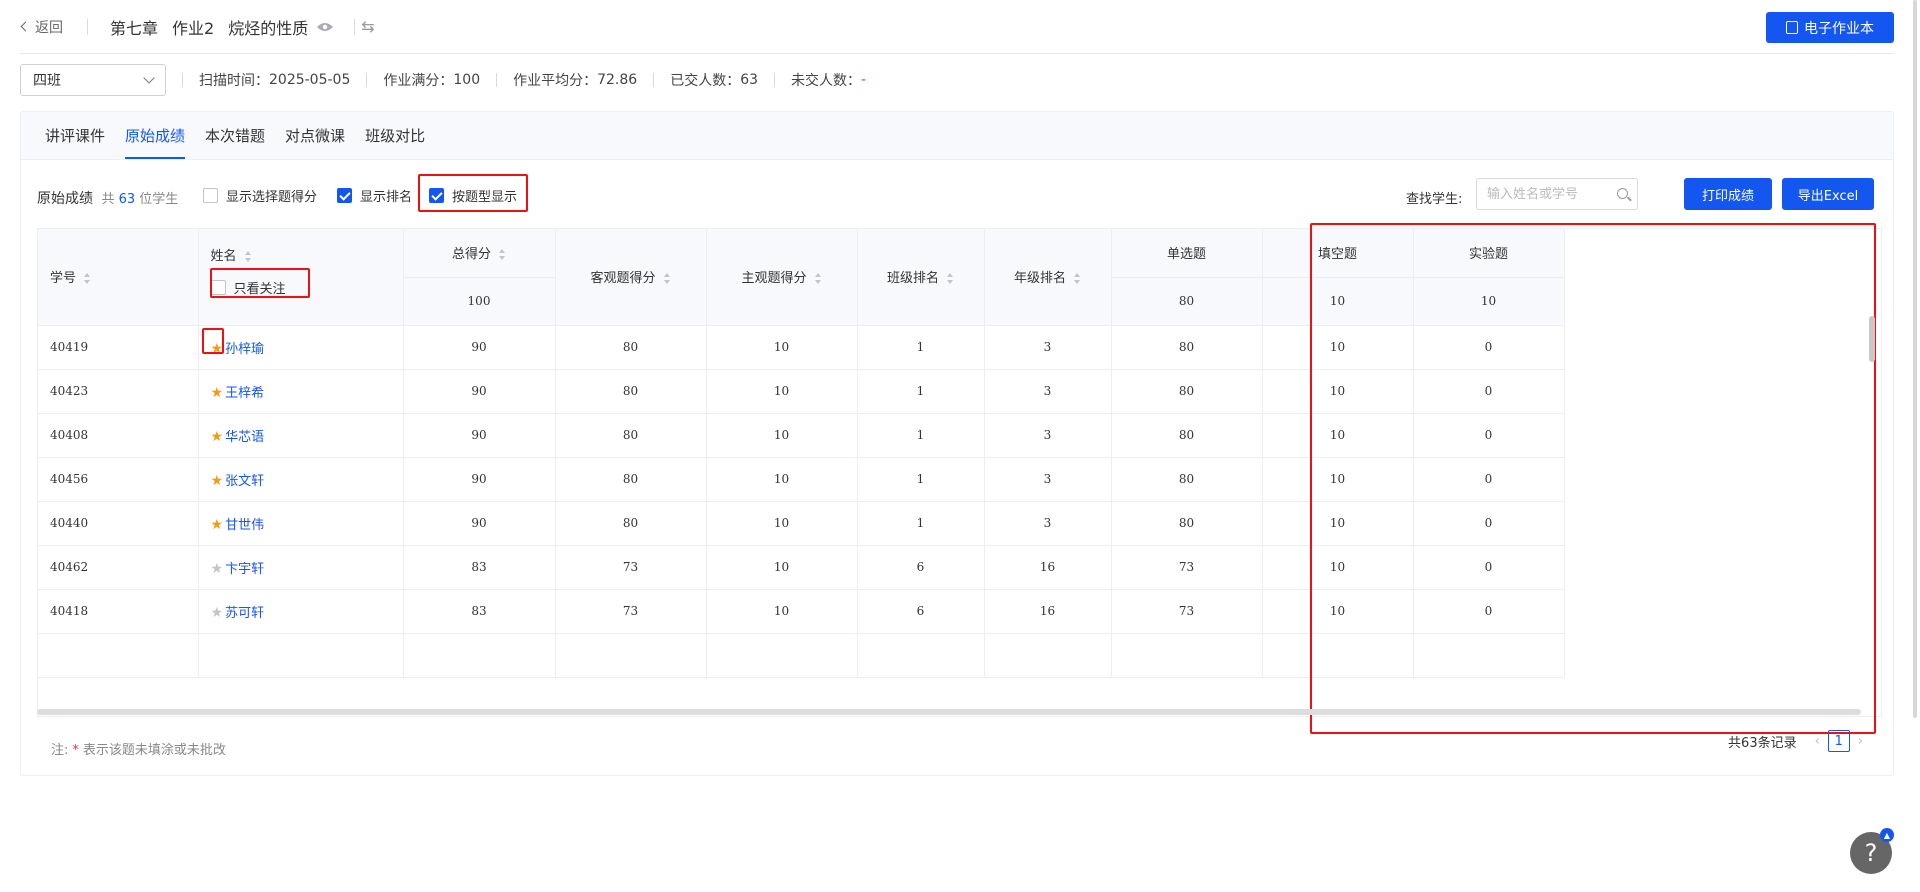 The width and height of the screenshot is (1920, 892). Describe the element at coordinates (244, 349) in the screenshot. I see `student-name-link: 孙梓瑜` at that location.